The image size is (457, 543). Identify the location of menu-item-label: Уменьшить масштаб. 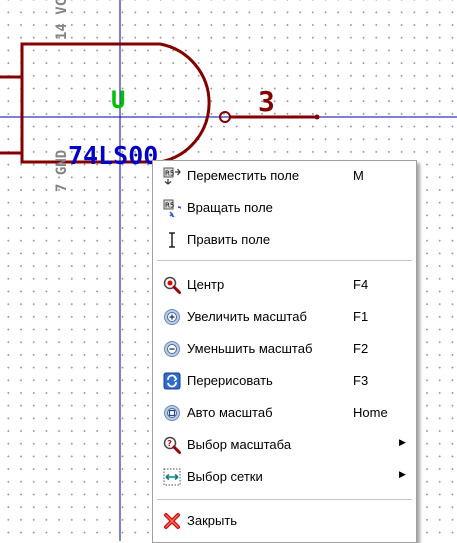
(250, 348).